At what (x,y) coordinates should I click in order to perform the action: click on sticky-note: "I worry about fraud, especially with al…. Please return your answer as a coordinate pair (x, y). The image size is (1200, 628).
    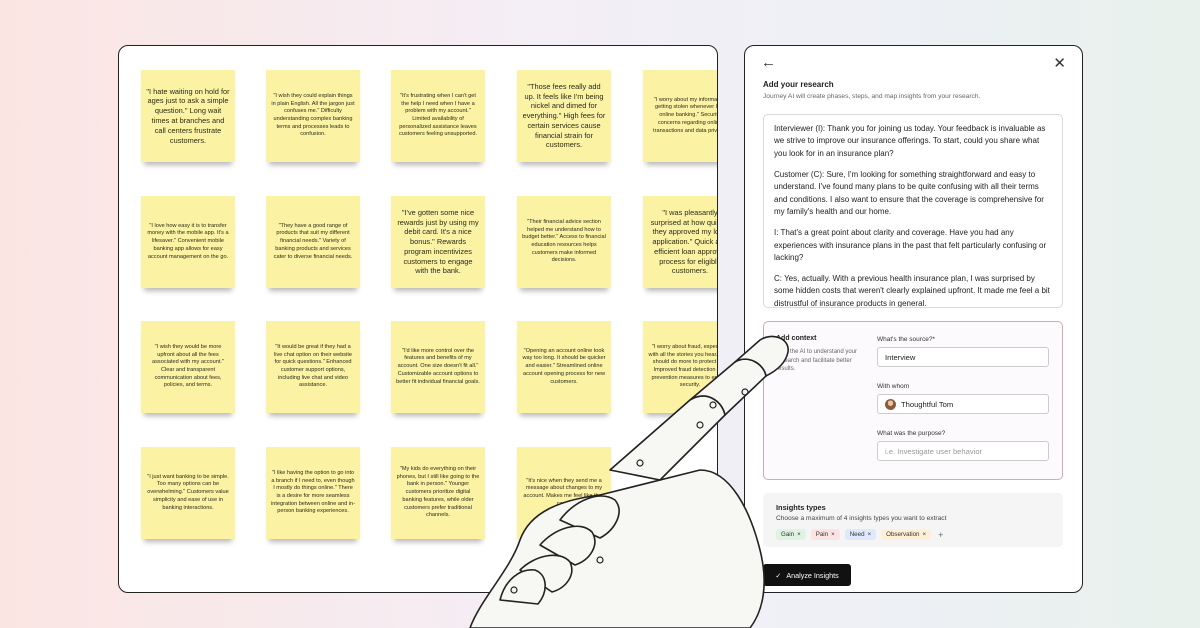
    Looking at the image, I should click on (680, 367).